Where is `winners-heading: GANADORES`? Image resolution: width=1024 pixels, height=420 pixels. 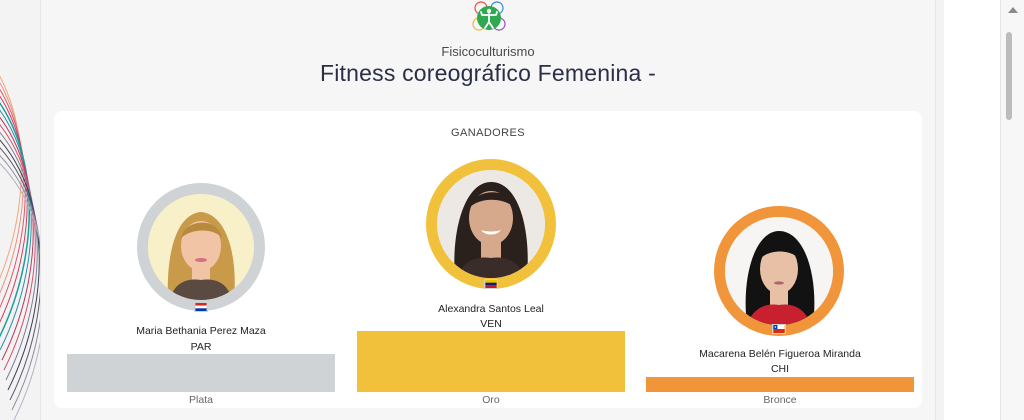
winners-heading: GANADORES is located at coordinates (488, 133).